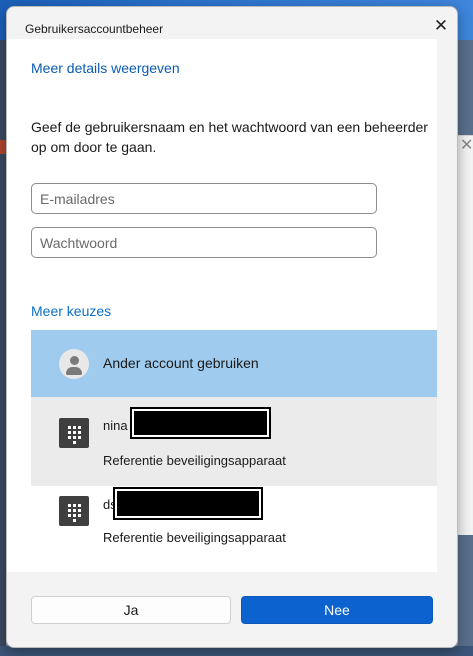 This screenshot has width=473, height=656. I want to click on option-other-account: Ander account gebruiken, so click(234, 363).